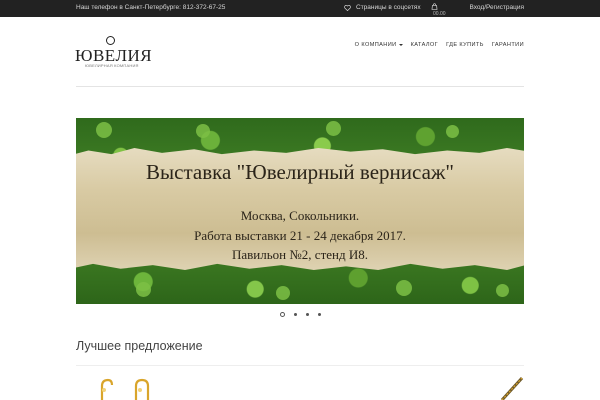  What do you see at coordinates (434, 6) in the screenshot?
I see `shopping-bag-icon` at bounding box center [434, 6].